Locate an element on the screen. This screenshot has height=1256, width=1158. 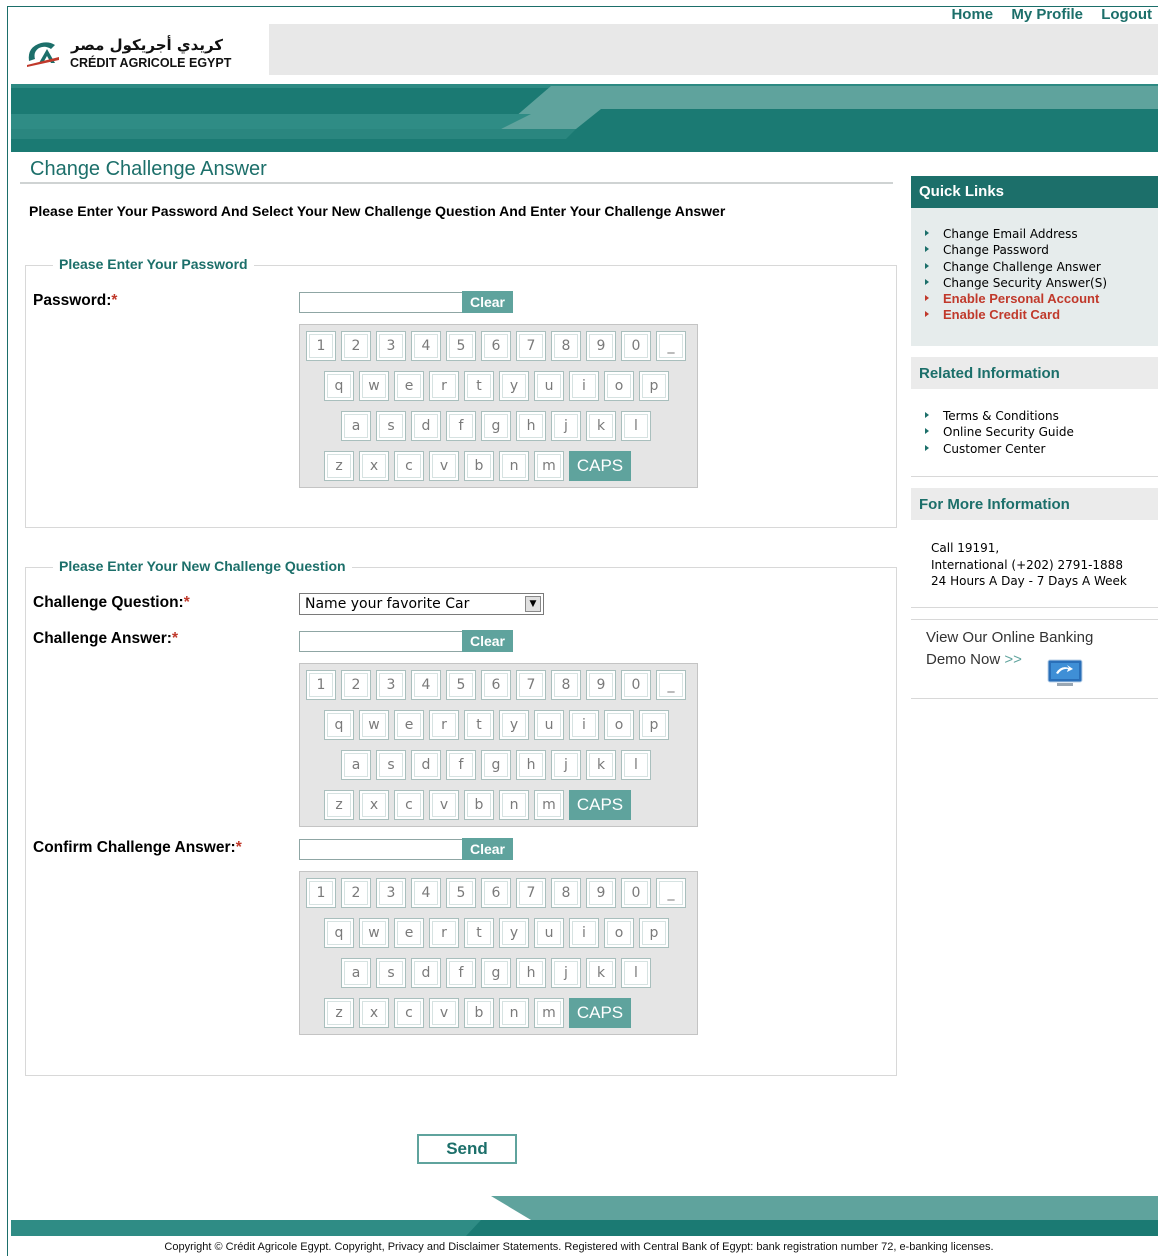
challenge-question-select: Name your favorite Car ▼ is located at coordinates (421, 604).